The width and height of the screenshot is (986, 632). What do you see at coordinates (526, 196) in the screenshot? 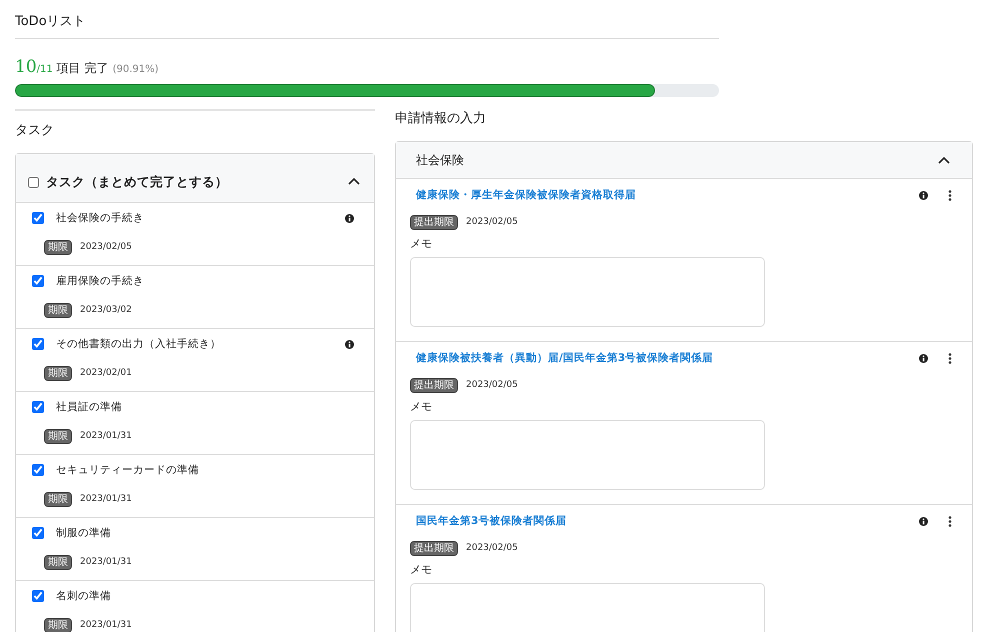
I see `form-link: 健康保険・厚生年金保険被保険者資格取得届` at bounding box center [526, 196].